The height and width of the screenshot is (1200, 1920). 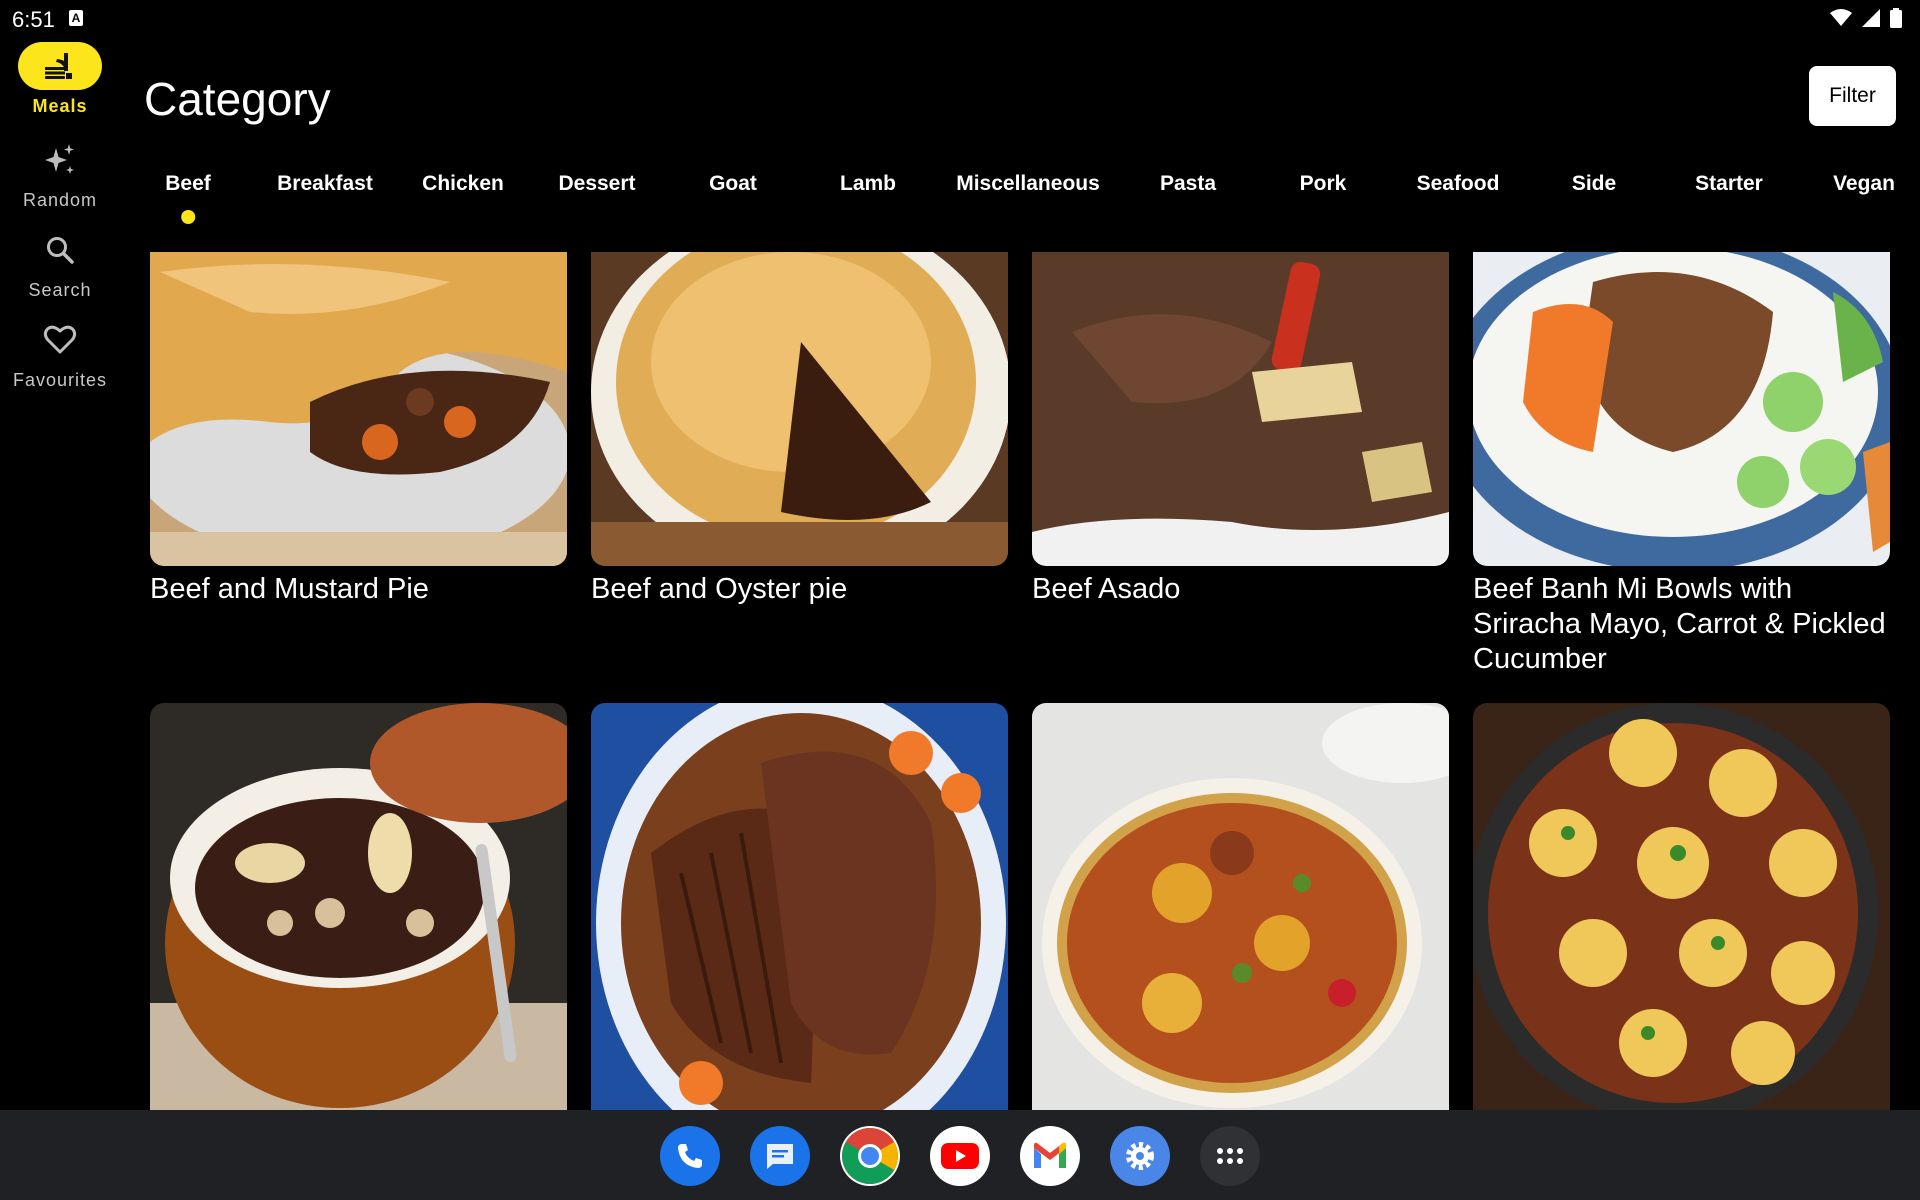 What do you see at coordinates (463, 202) in the screenshot?
I see `tab-chicken: Chicken` at bounding box center [463, 202].